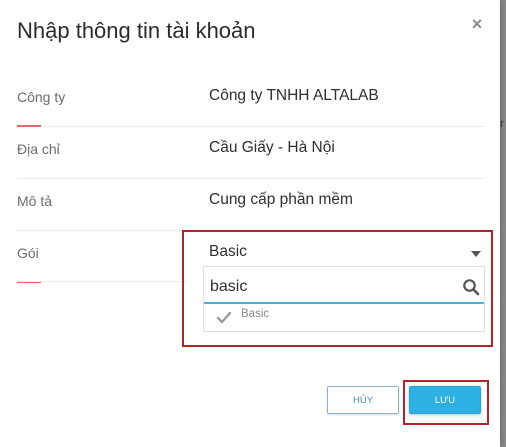 The image size is (506, 447). I want to click on package-search-input, so click(330, 287).